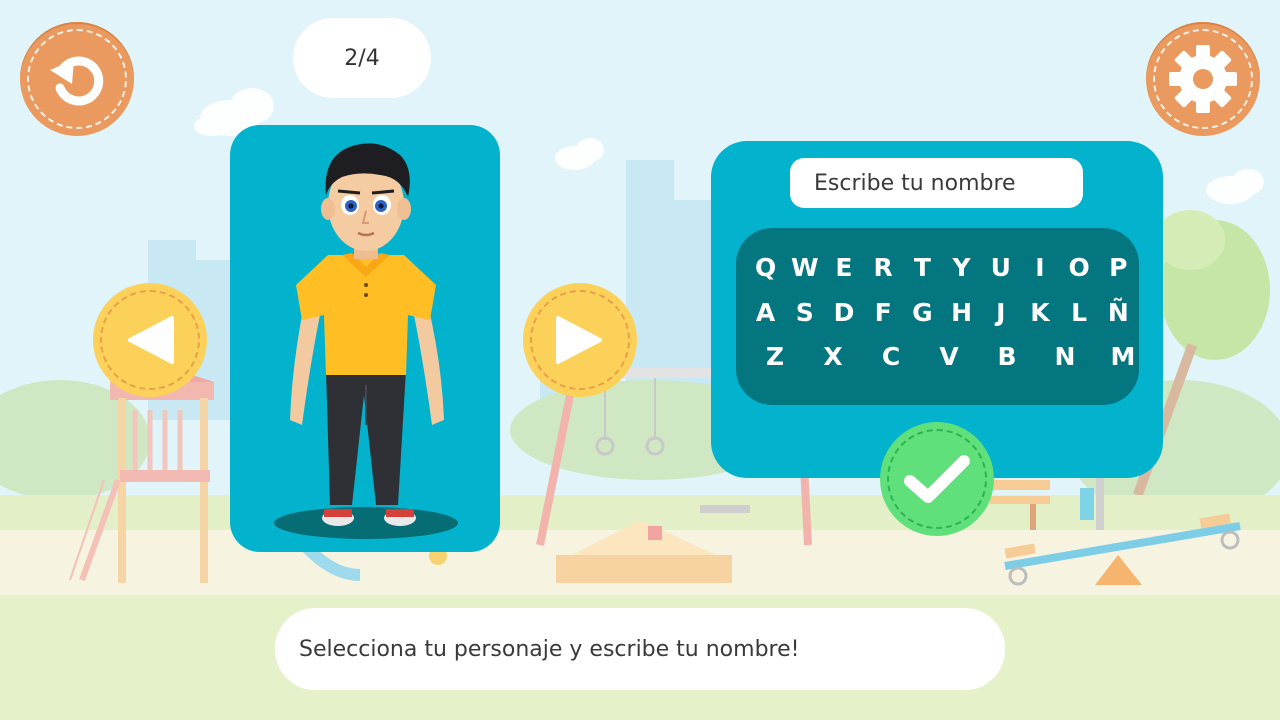 This screenshot has height=720, width=1280. I want to click on key-f: F, so click(883, 312).